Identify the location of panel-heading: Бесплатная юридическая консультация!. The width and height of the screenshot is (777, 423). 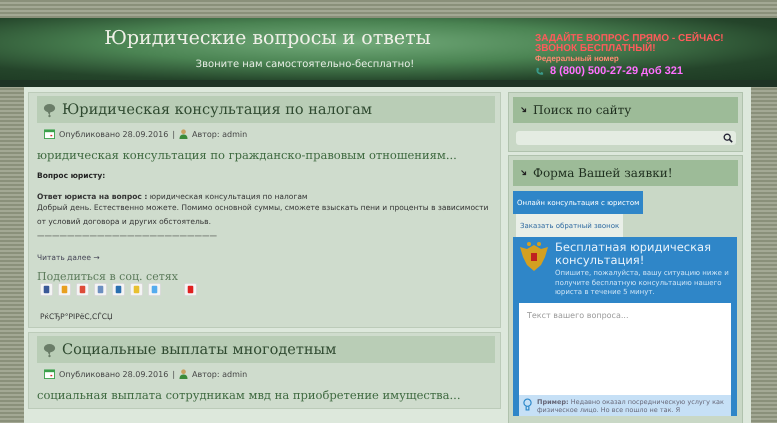
(633, 254).